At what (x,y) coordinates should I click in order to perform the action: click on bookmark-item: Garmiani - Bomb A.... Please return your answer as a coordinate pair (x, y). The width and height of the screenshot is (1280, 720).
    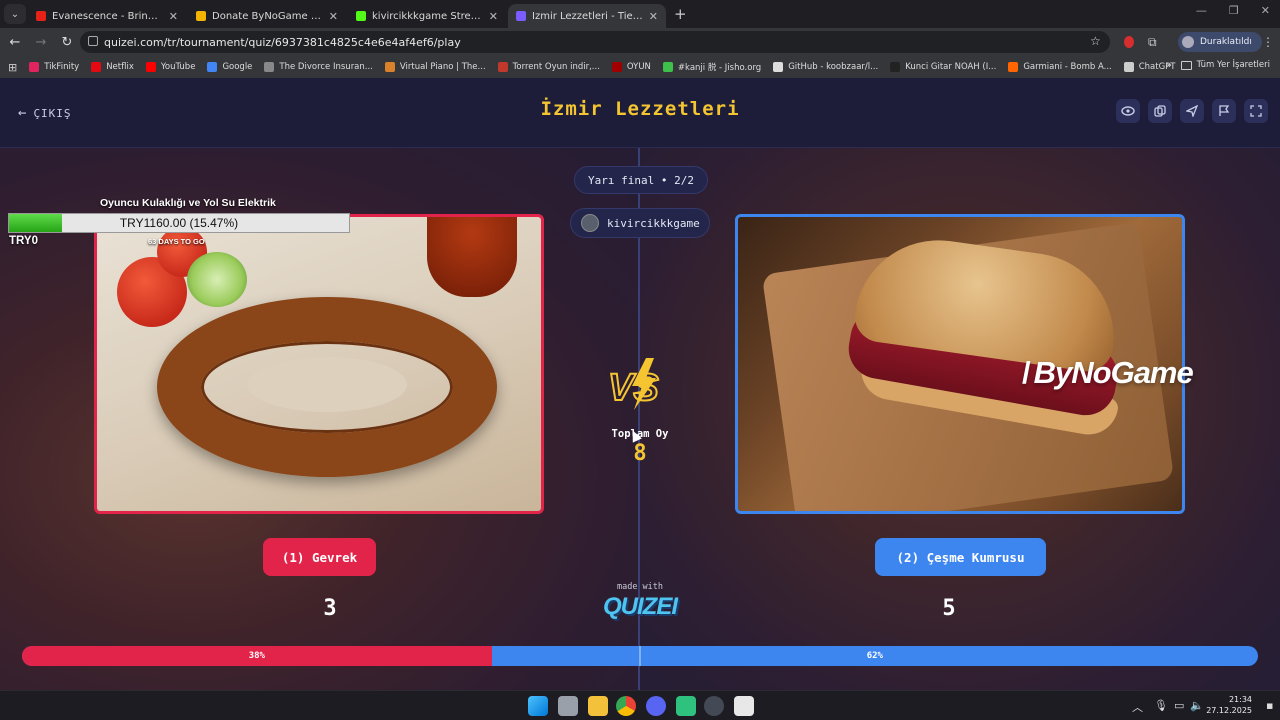
    Looking at the image, I should click on (1060, 67).